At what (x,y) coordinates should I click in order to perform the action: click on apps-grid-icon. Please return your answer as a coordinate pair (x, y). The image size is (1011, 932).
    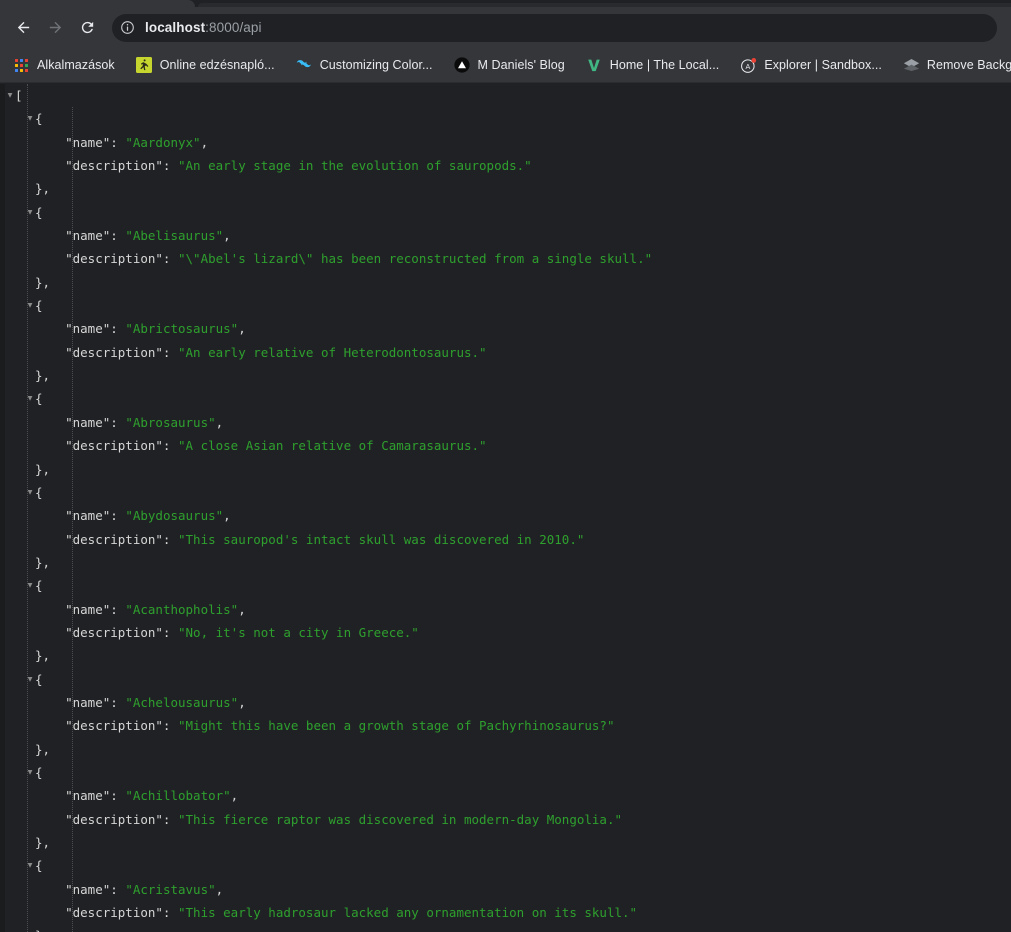
    Looking at the image, I should click on (21, 65).